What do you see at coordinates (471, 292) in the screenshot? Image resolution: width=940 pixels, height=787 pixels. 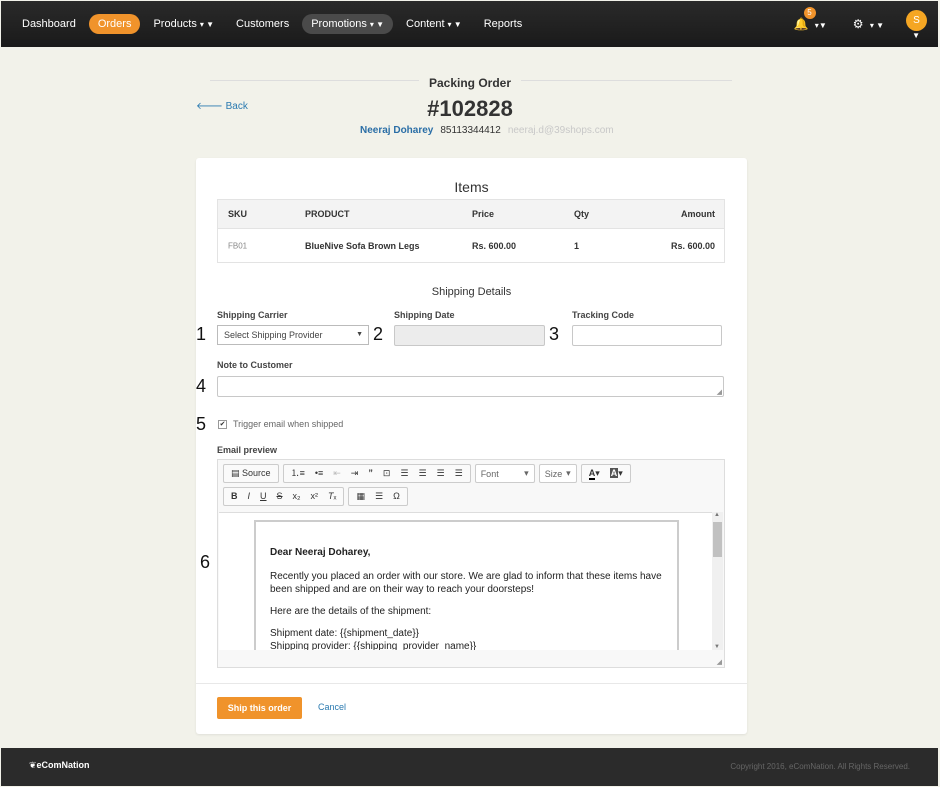 I see `shipping-heading: Shipping Details` at bounding box center [471, 292].